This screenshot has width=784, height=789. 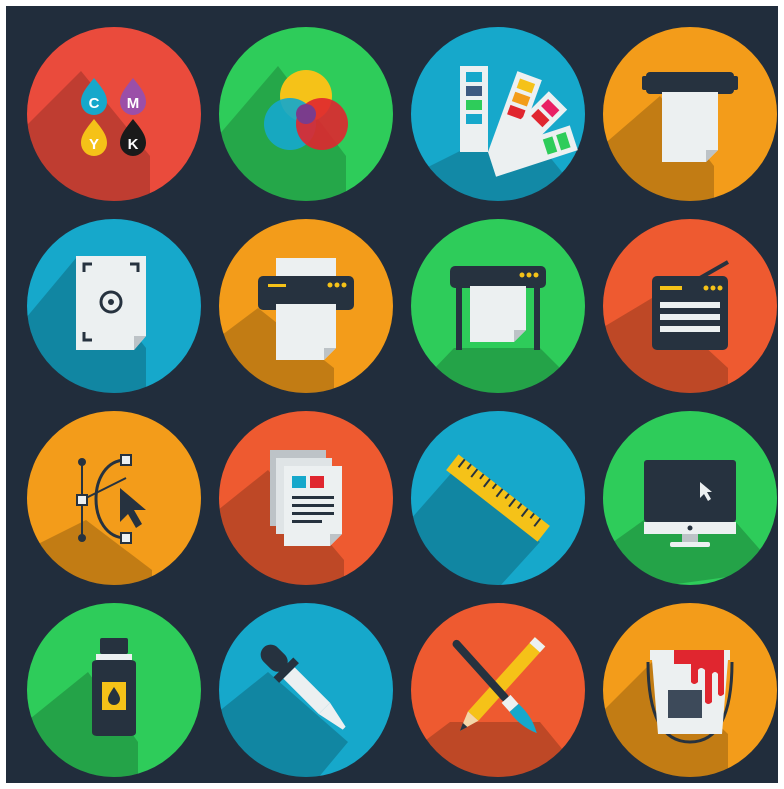 I want to click on ruler-icon, so click(x=498, y=498).